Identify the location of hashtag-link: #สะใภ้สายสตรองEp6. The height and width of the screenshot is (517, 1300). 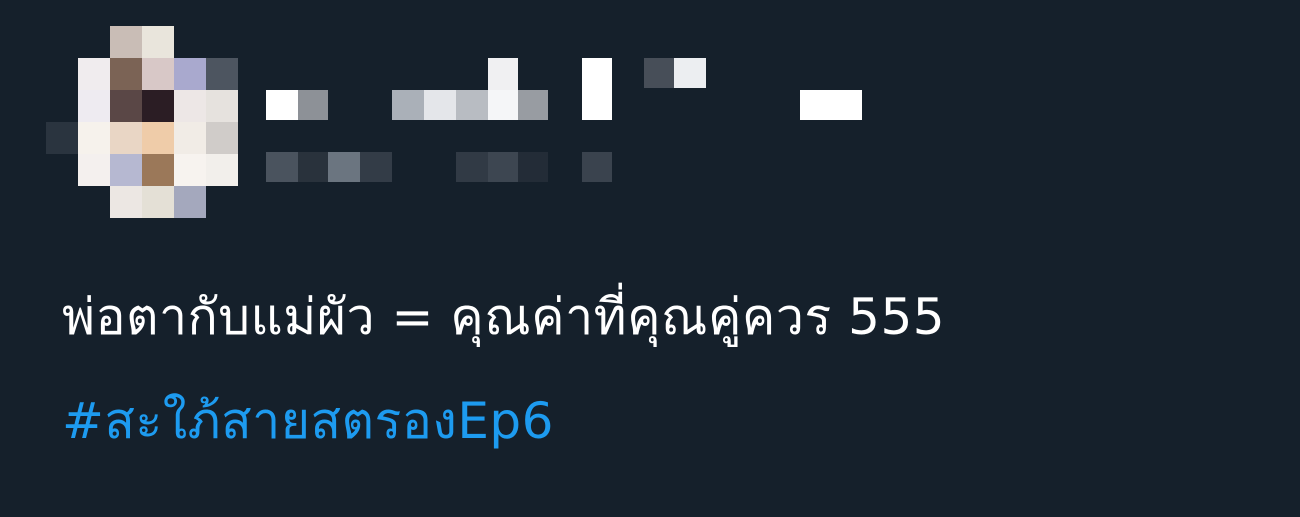
(308, 421).